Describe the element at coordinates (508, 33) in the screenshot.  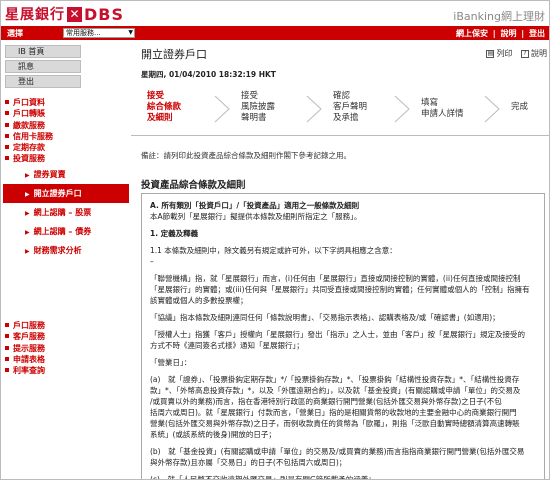
I see `help-link: 說明` at that location.